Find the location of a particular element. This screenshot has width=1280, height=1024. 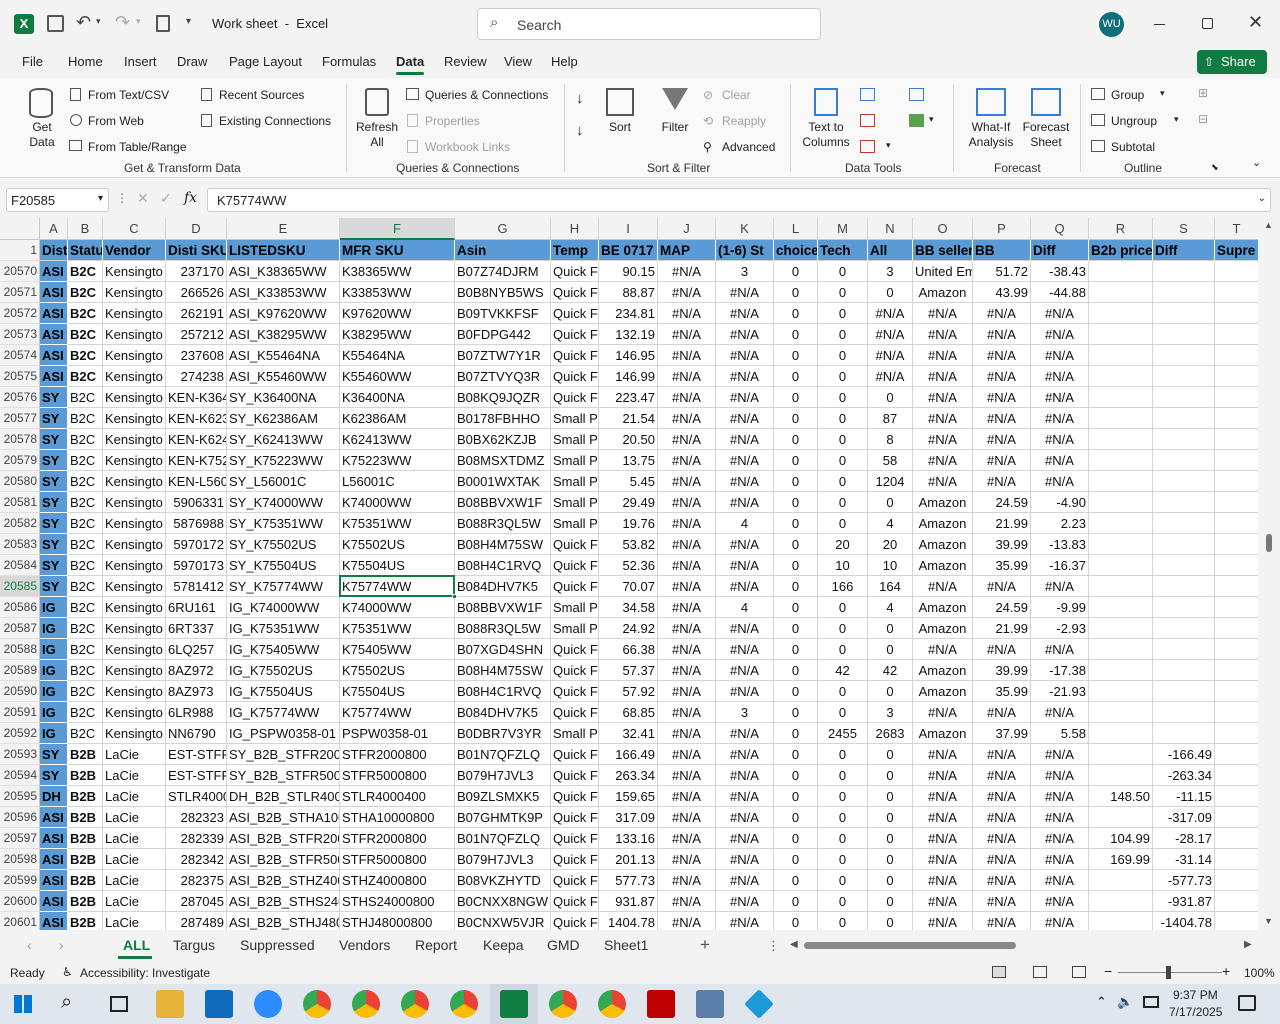

table-cell: ASI_K38295WW is located at coordinates (283, 334).